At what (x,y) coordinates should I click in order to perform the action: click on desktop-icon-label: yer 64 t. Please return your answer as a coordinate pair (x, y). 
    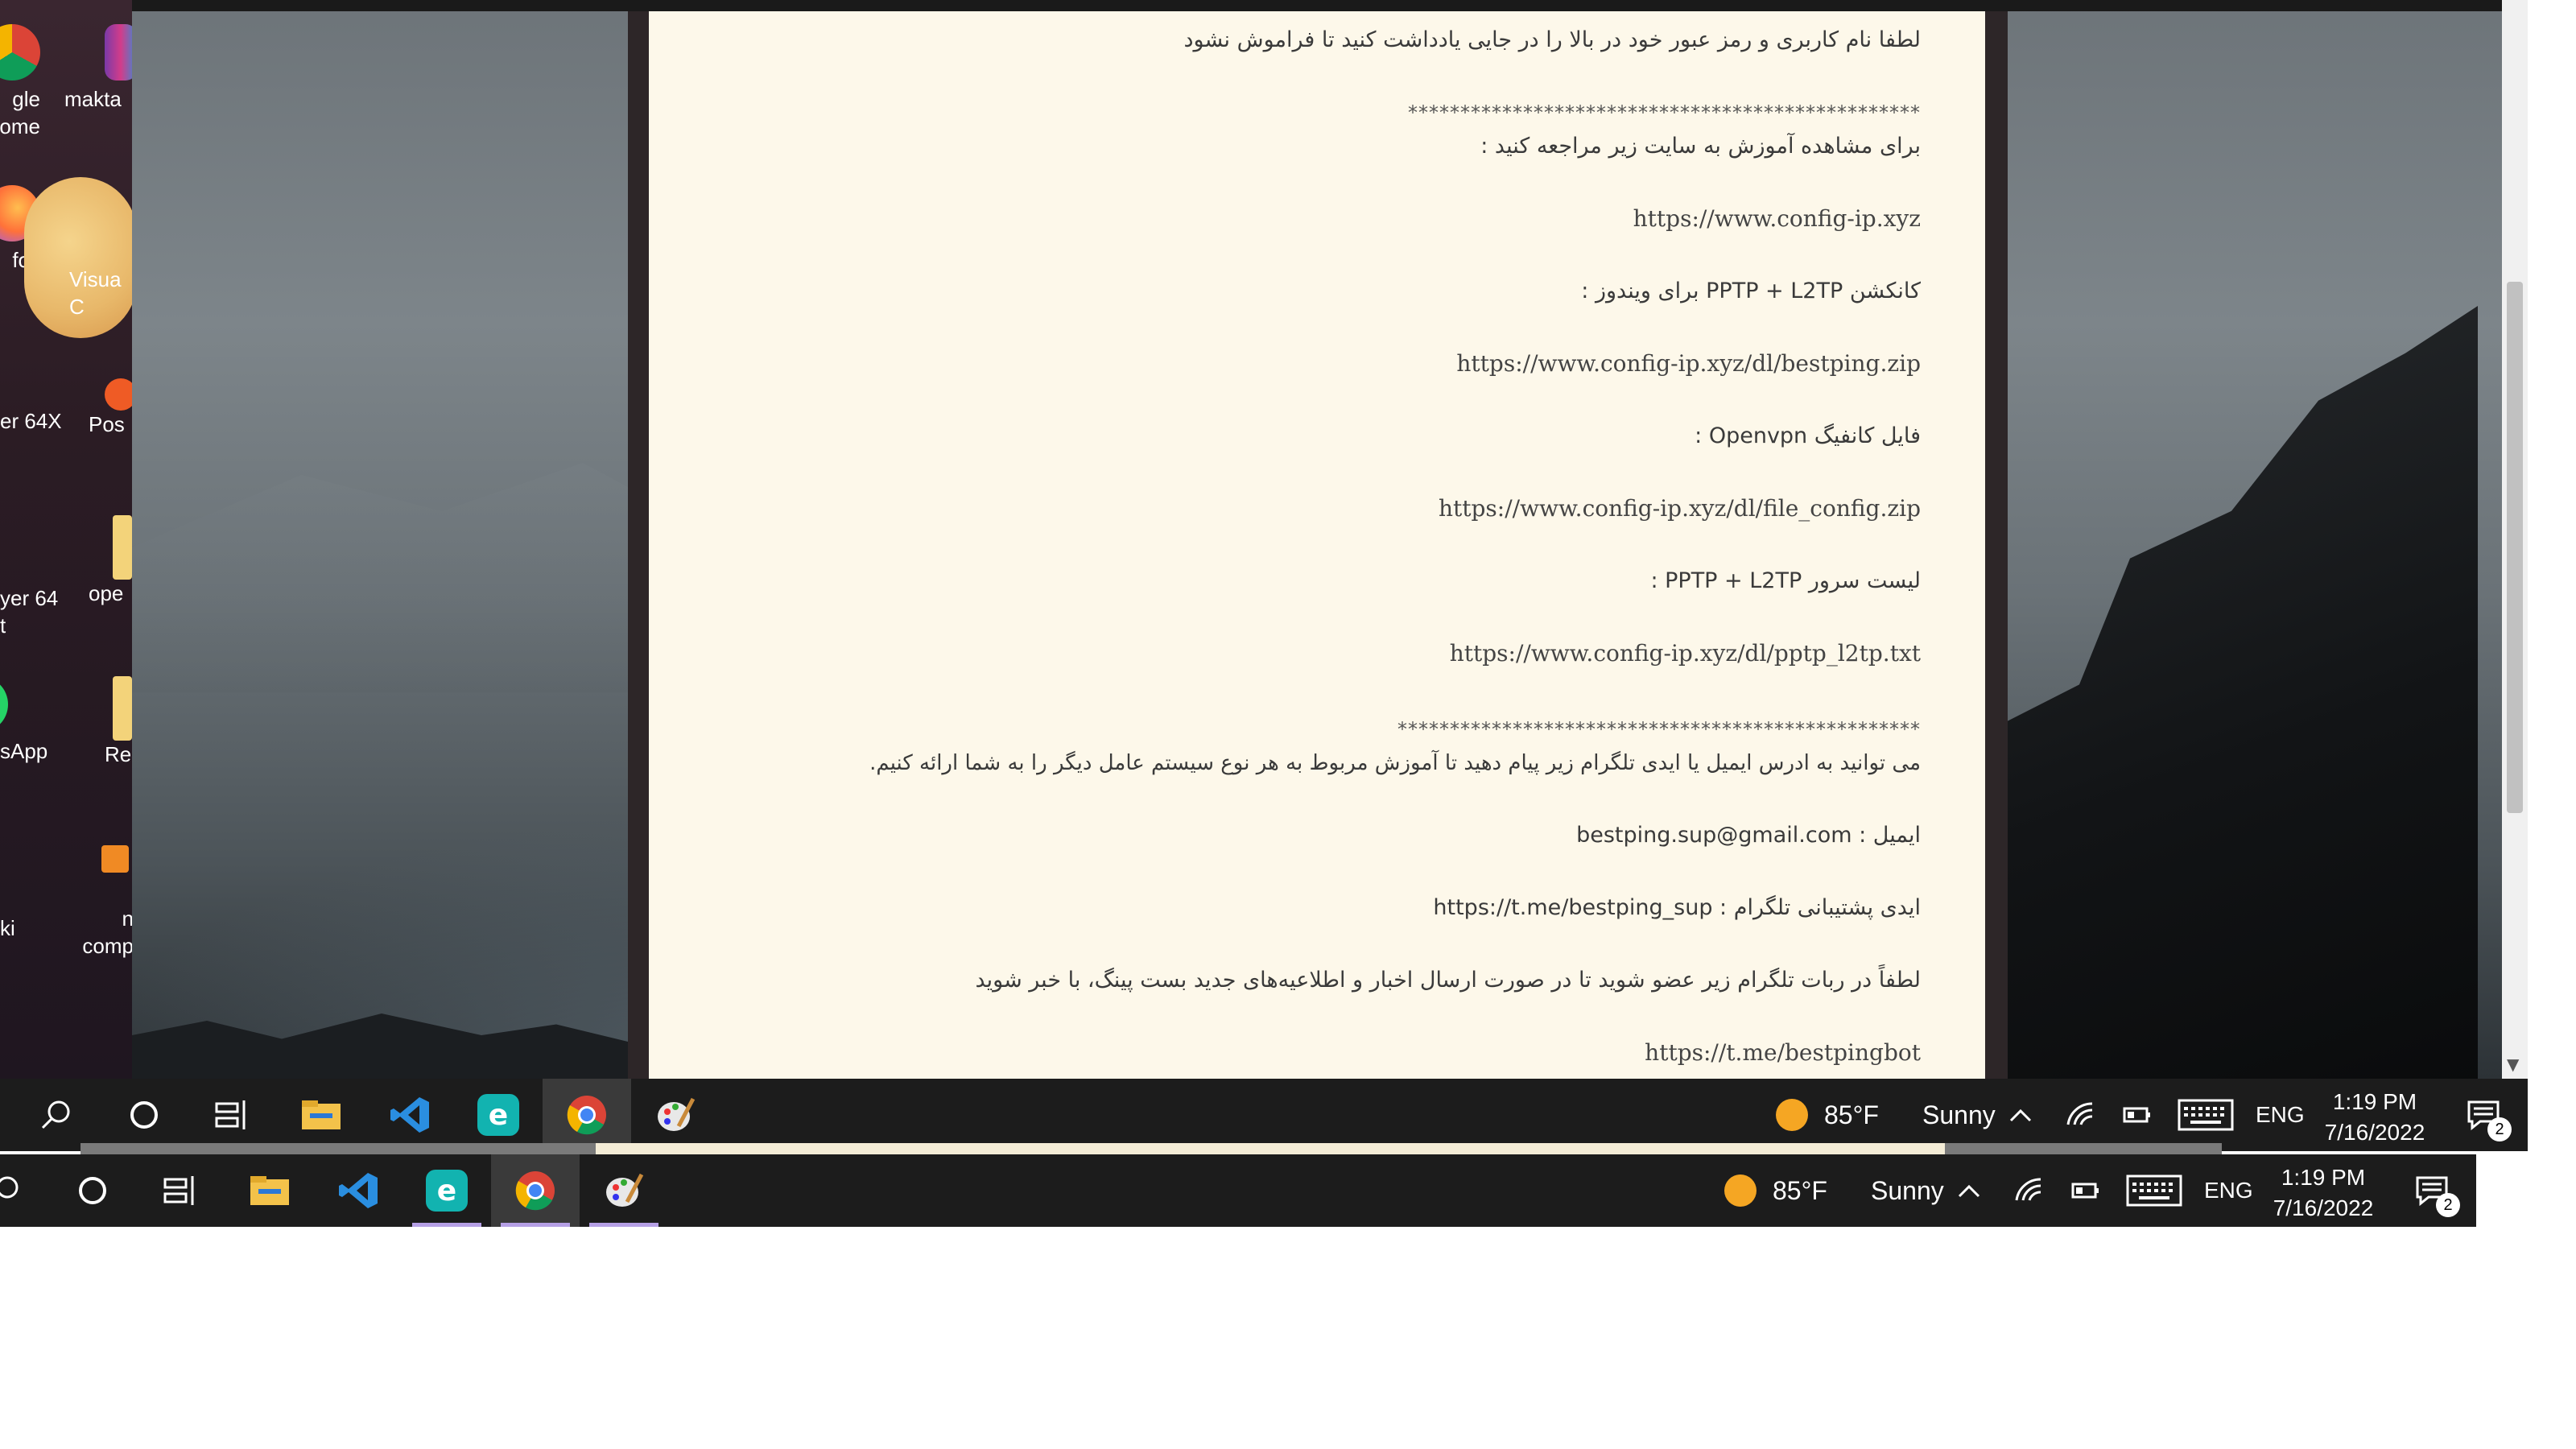
    Looking at the image, I should click on (29, 612).